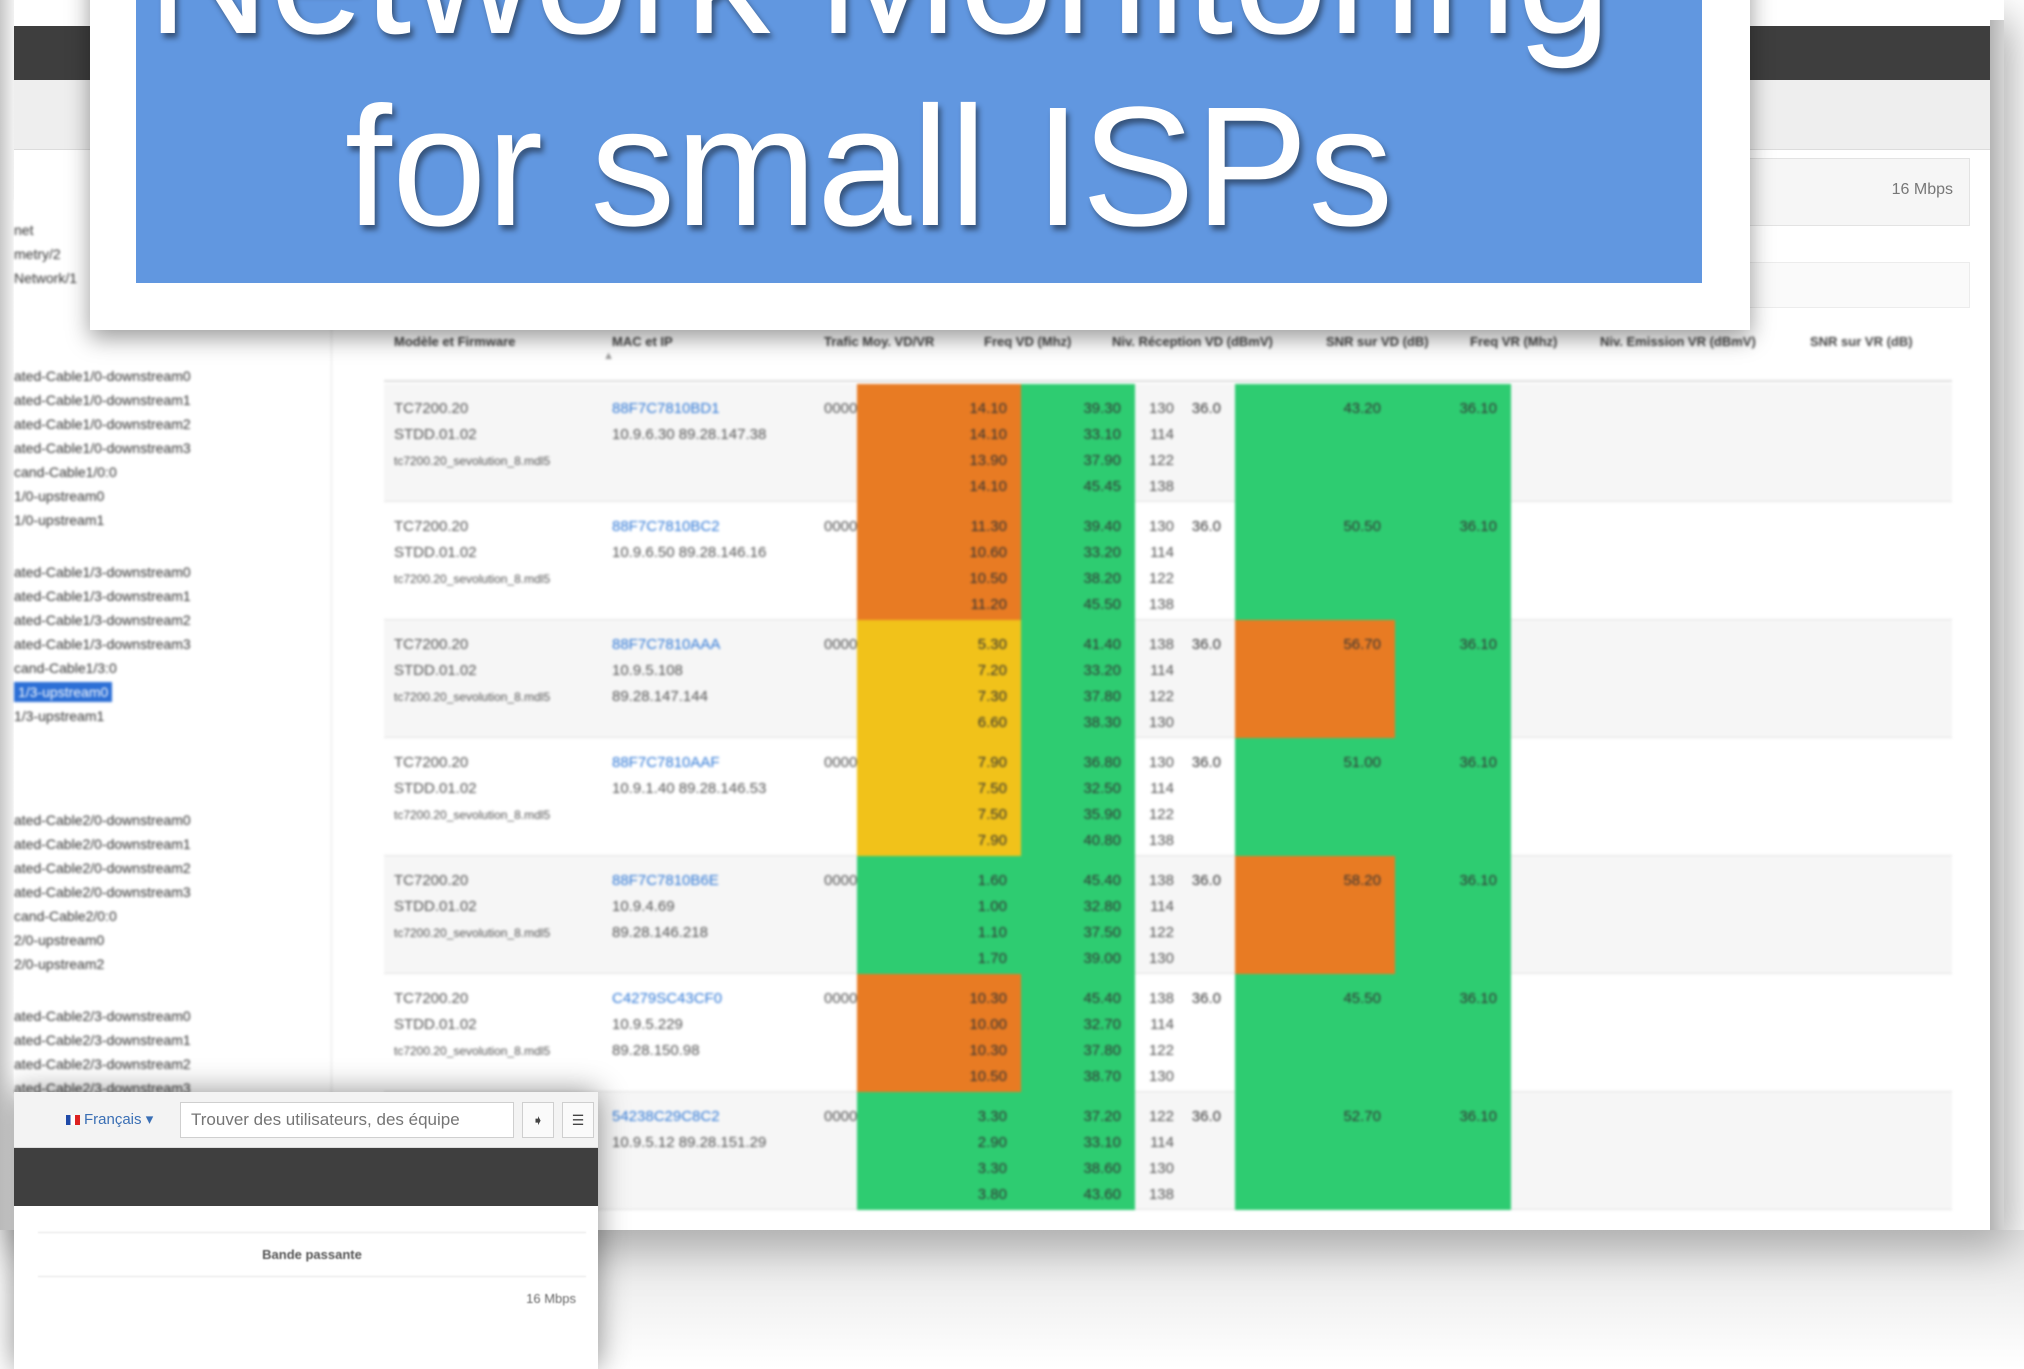 This screenshot has width=2024, height=1369. I want to click on tree-item: ated-Cable2/0-downstream2, so click(102, 868).